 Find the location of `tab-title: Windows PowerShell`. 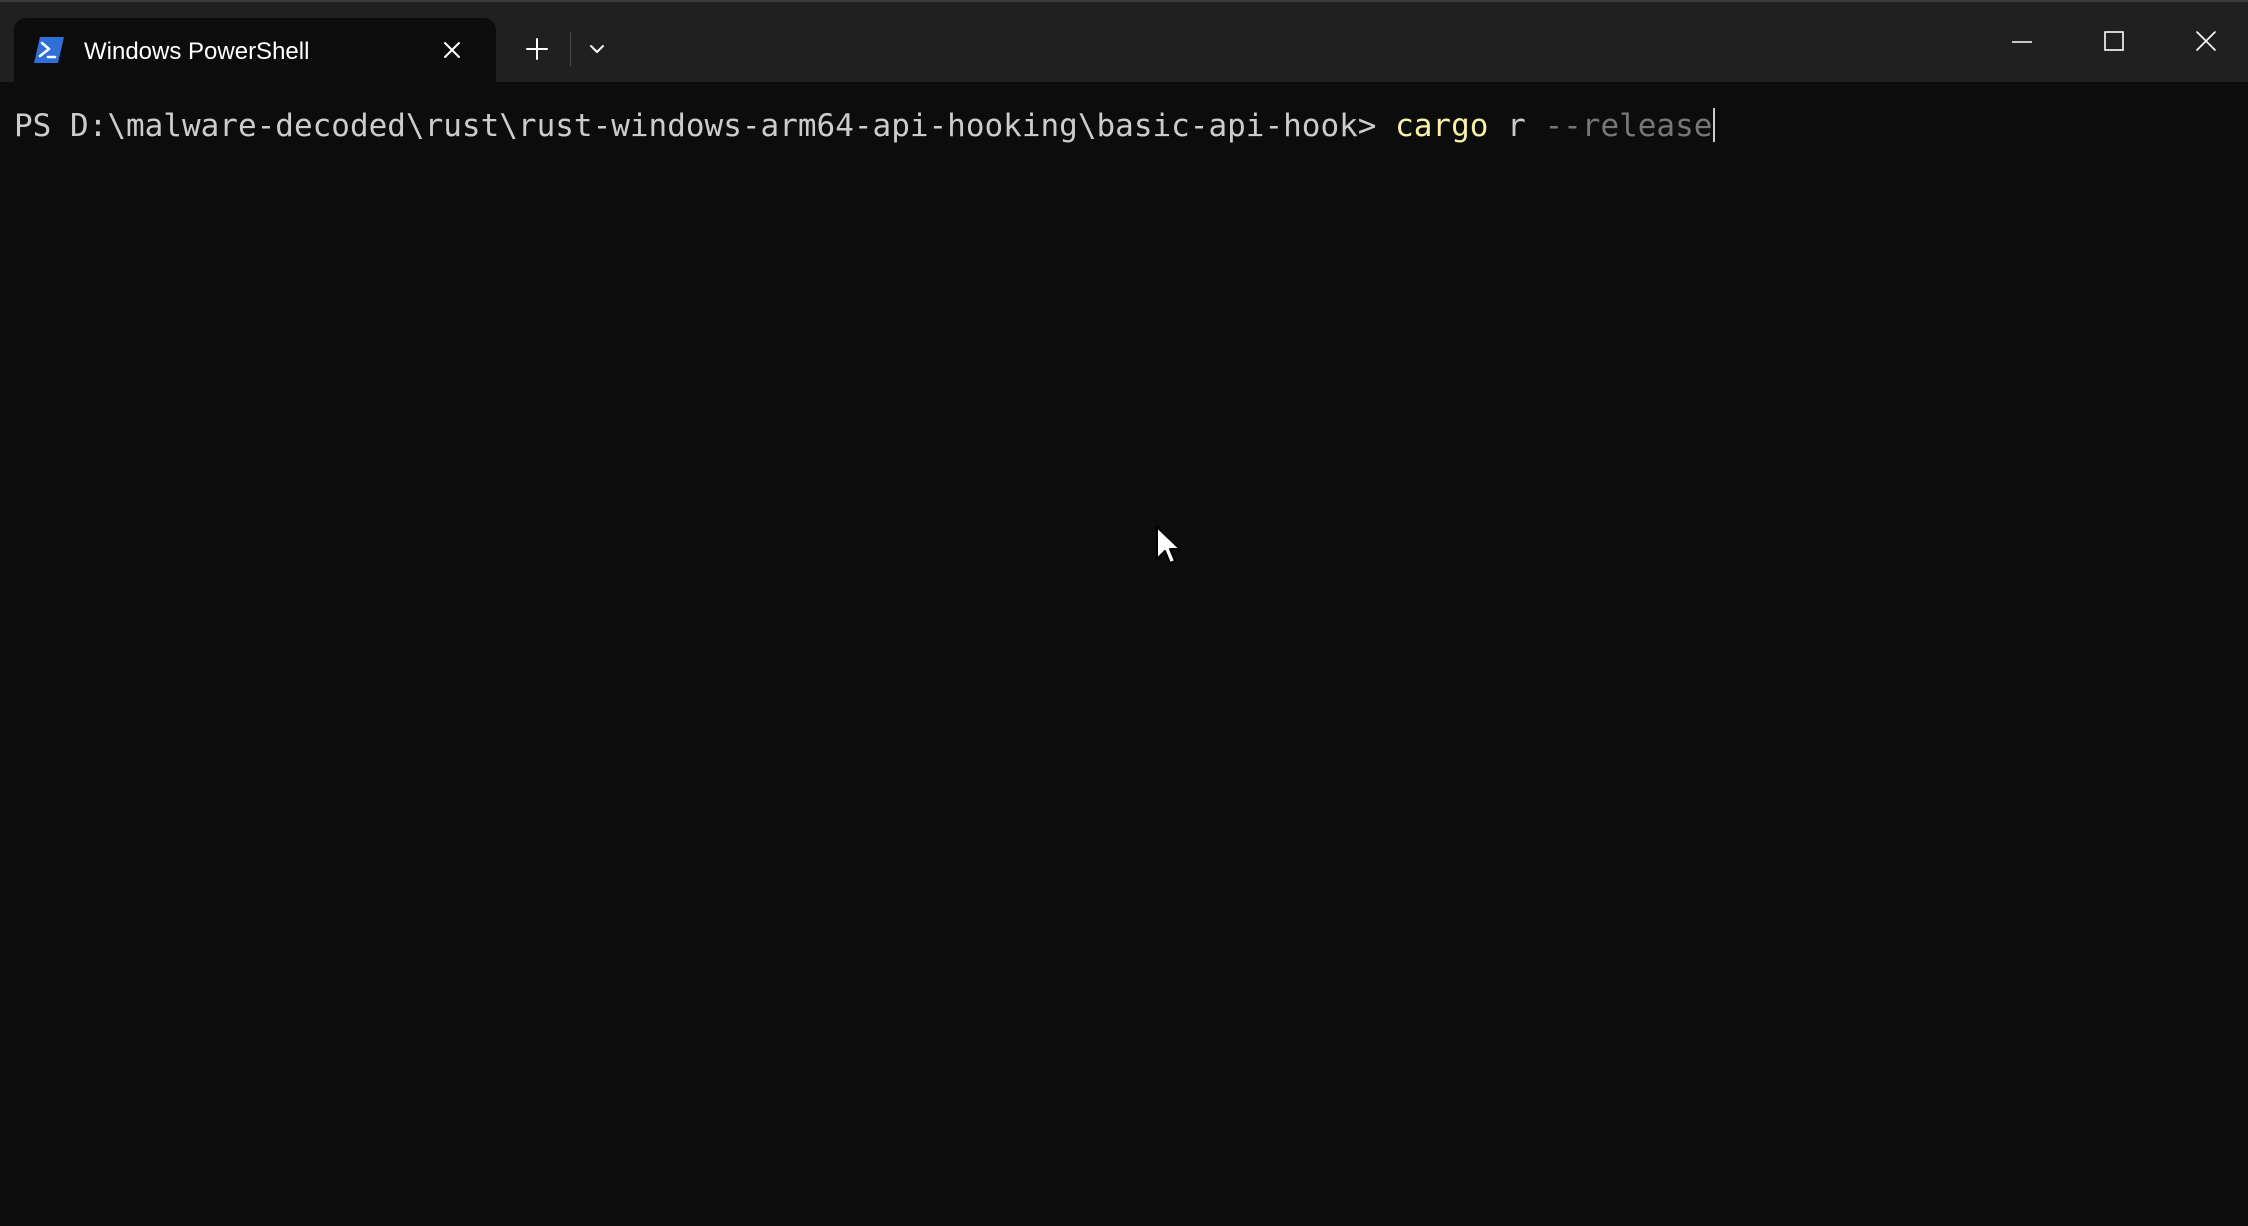

tab-title: Windows PowerShell is located at coordinates (197, 51).